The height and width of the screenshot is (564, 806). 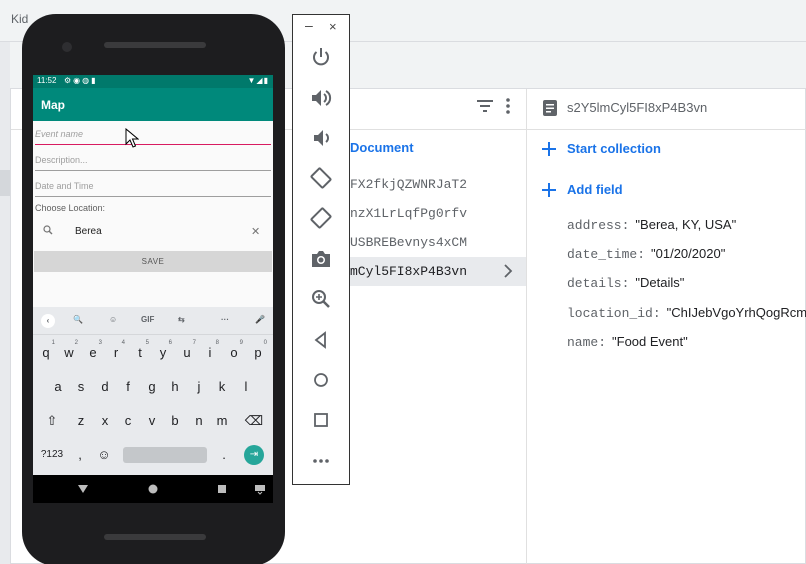 I want to click on key: t5, so click(x=140, y=352).